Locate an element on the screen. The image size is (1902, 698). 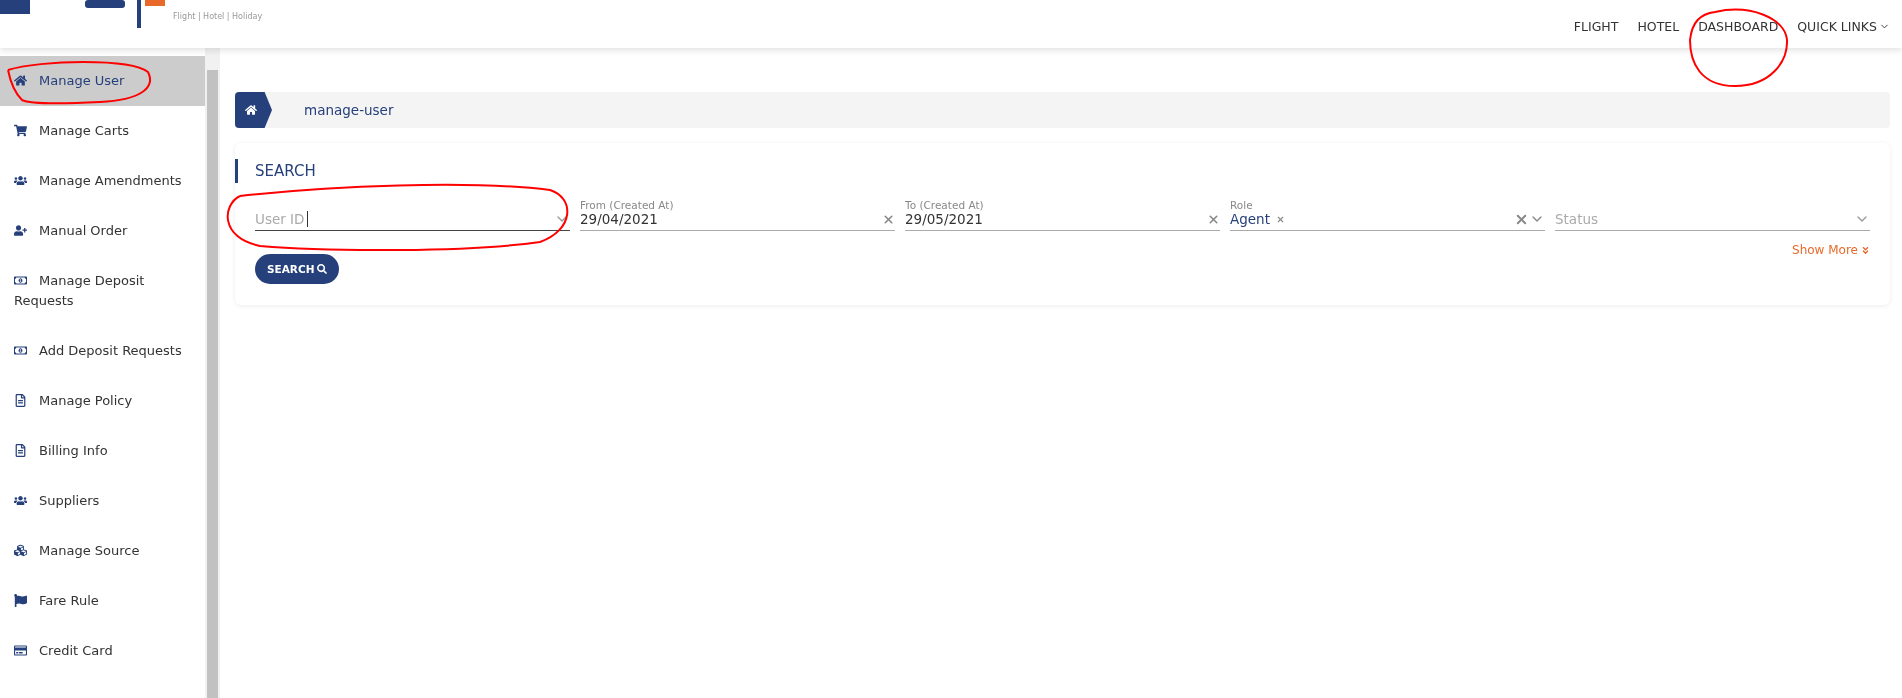
sidebar-item: Manage Carts is located at coordinates (102, 131).